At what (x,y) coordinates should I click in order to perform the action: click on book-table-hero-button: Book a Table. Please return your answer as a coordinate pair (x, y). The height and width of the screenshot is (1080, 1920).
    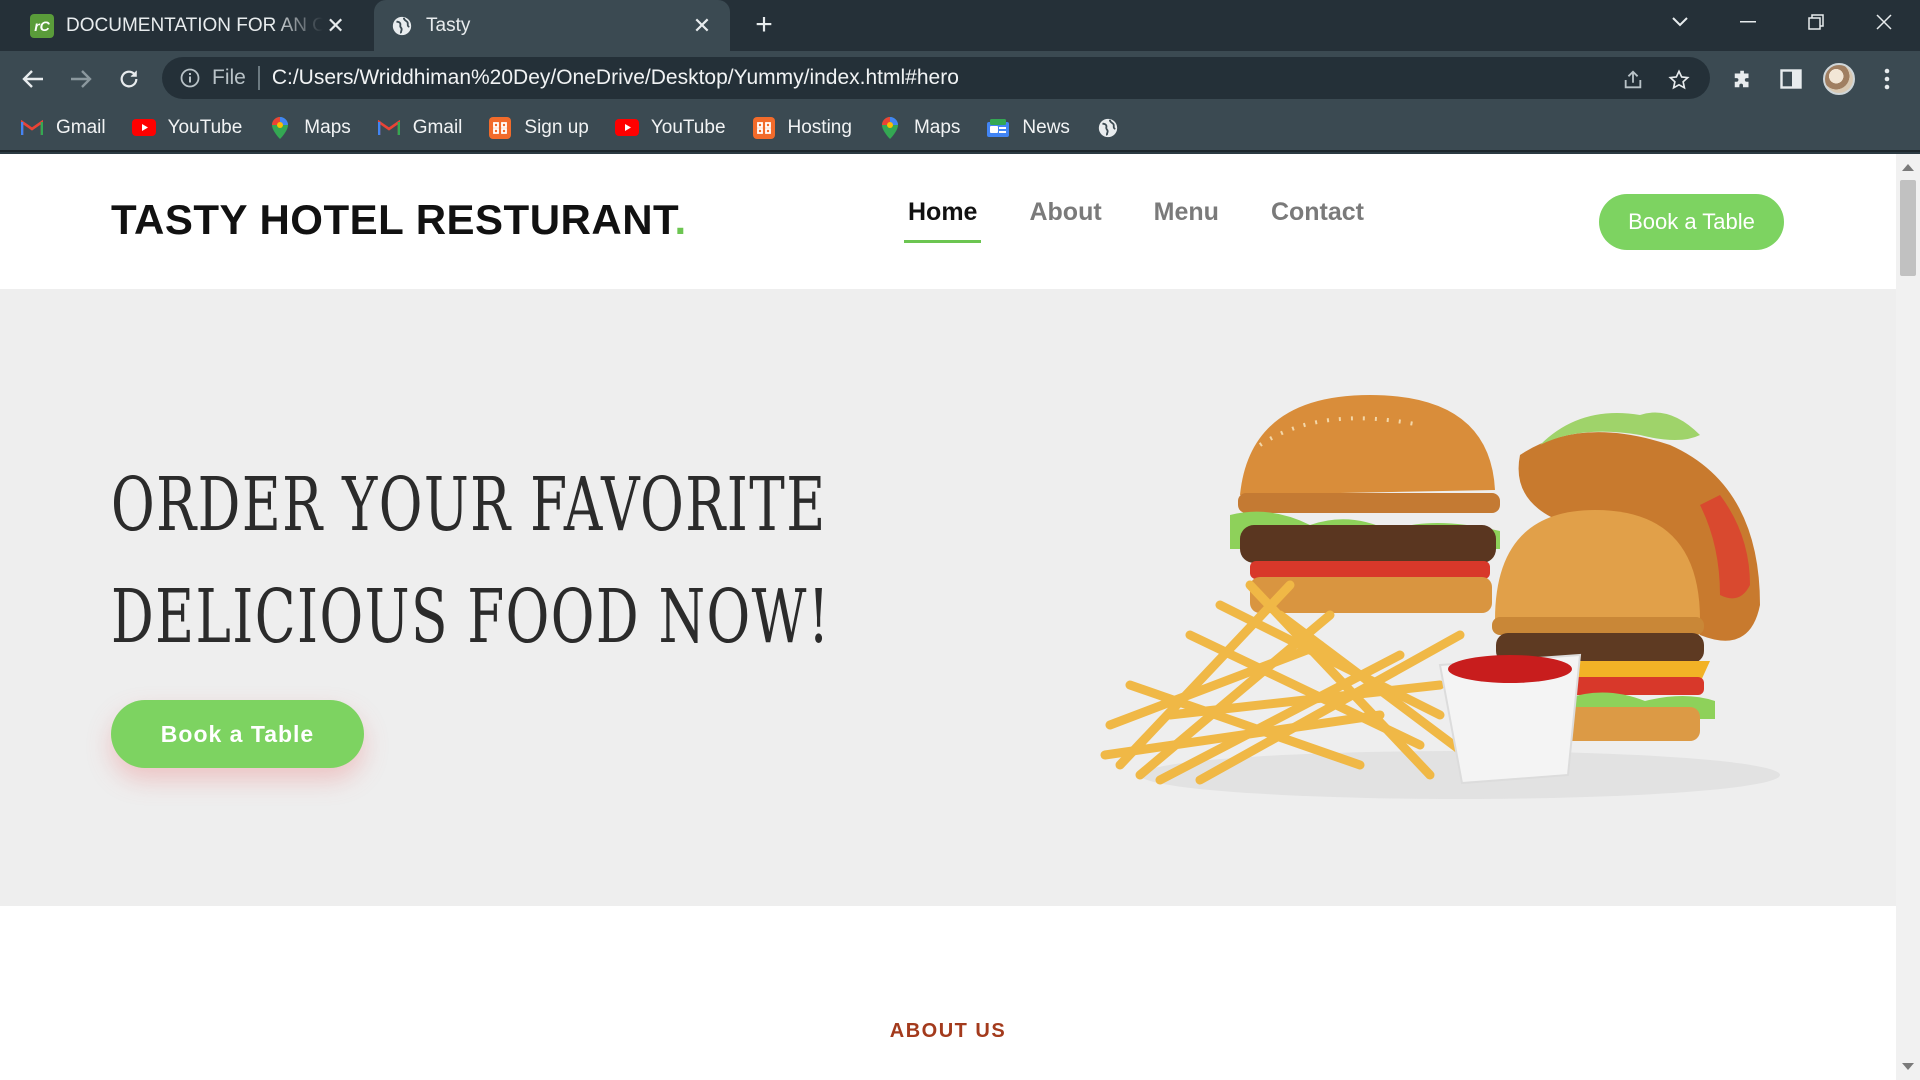
    Looking at the image, I should click on (237, 734).